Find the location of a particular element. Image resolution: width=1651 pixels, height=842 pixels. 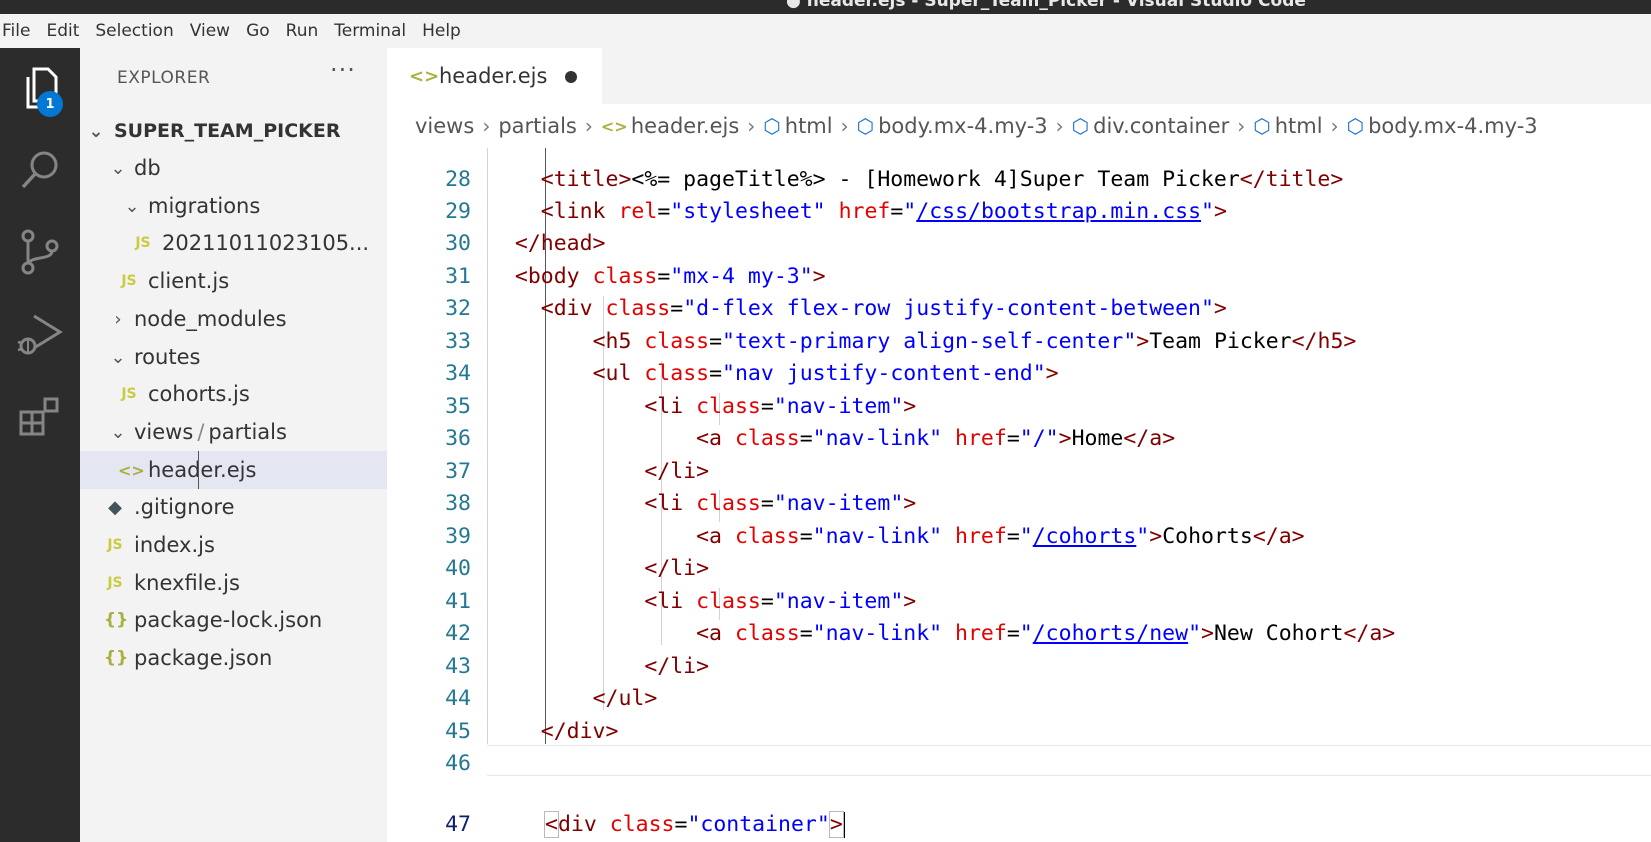

activity-bar: 1 is located at coordinates (40, 445).